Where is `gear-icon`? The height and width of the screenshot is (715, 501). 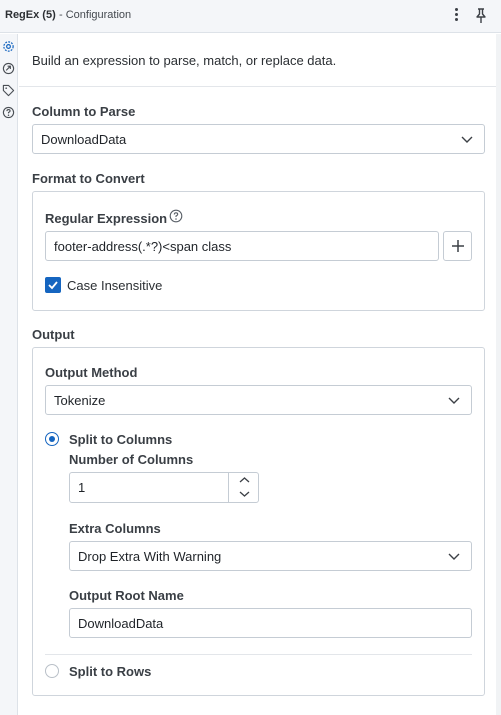
gear-icon is located at coordinates (8, 46).